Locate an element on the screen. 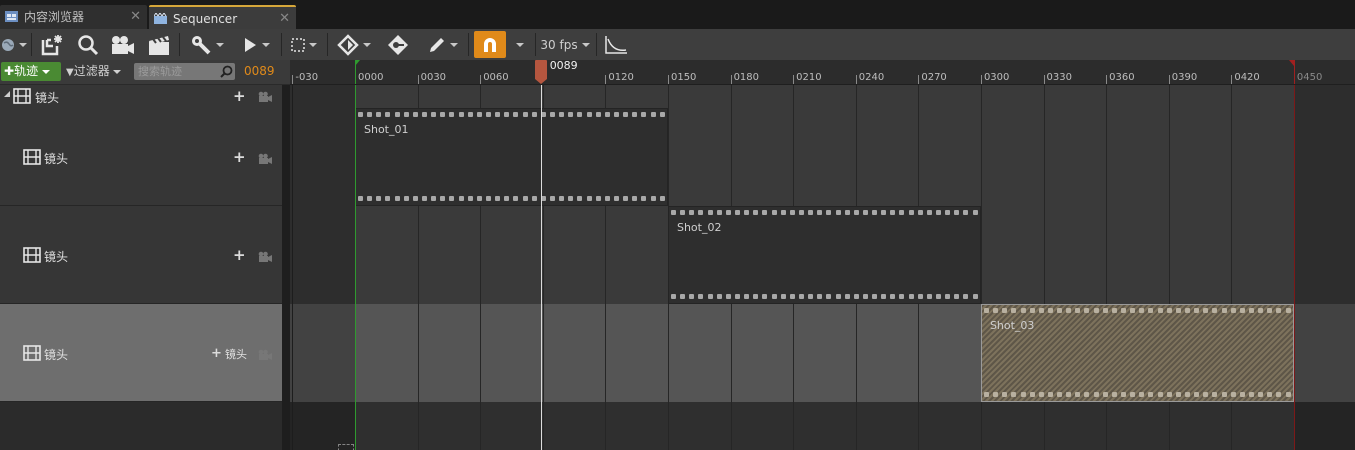 The width and height of the screenshot is (1355, 450). content-browser-icon is located at coordinates (11, 16).